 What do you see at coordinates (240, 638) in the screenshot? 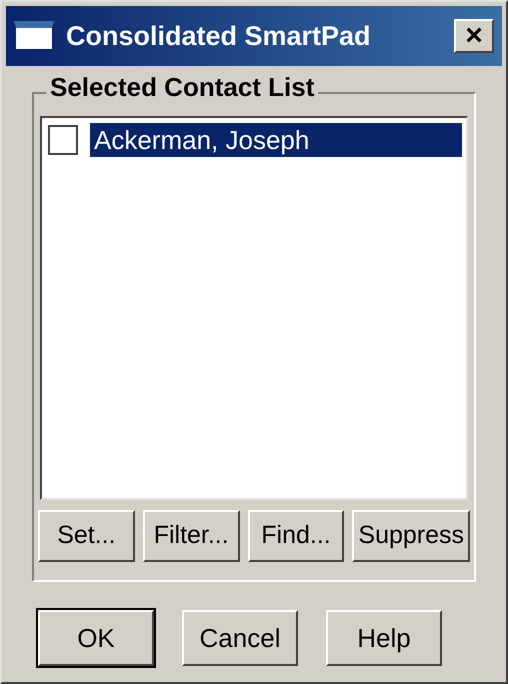
I see `dialog-button: Cancel` at bounding box center [240, 638].